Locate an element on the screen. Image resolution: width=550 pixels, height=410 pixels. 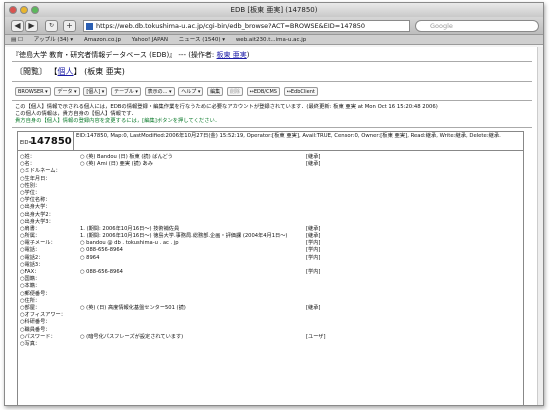
field-value: 1. (期間: 2006年10月16日〜) 技術補佐員 is located at coordinates (130, 228).